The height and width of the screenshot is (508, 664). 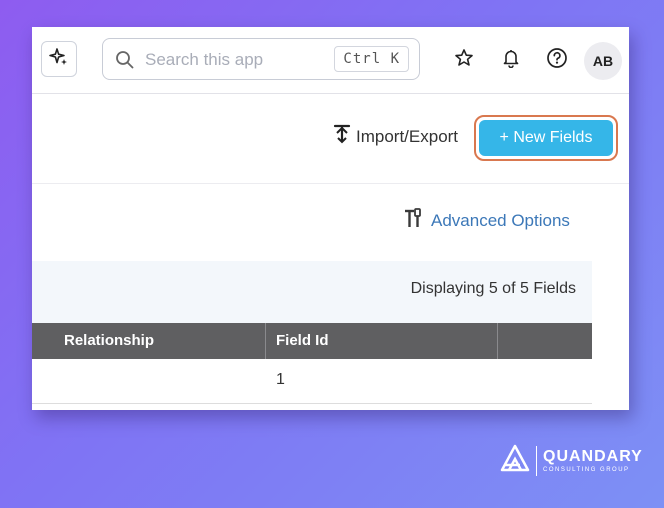 I want to click on table-row: 1, so click(x=312, y=381).